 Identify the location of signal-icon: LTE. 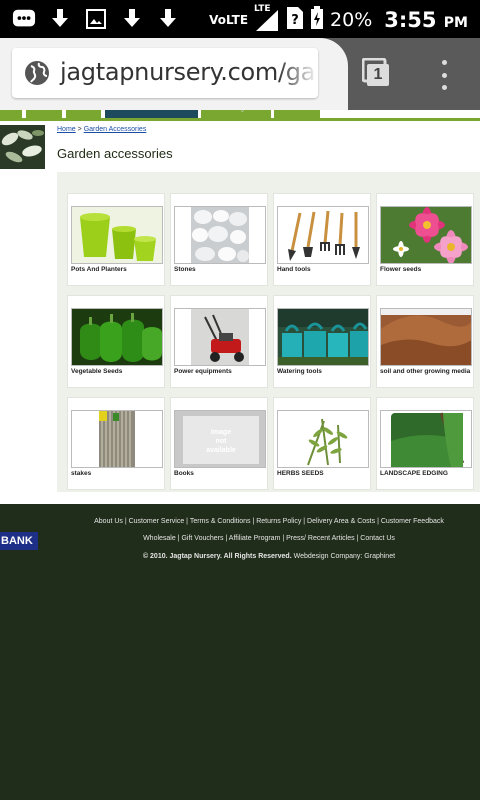
(267, 18).